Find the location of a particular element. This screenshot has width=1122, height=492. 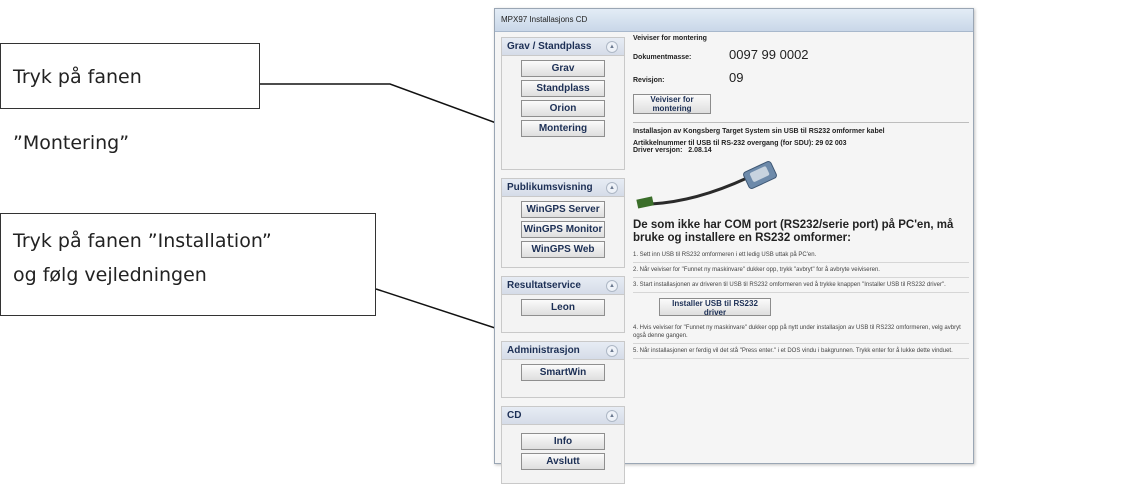

orion-button: Orion is located at coordinates (563, 108).